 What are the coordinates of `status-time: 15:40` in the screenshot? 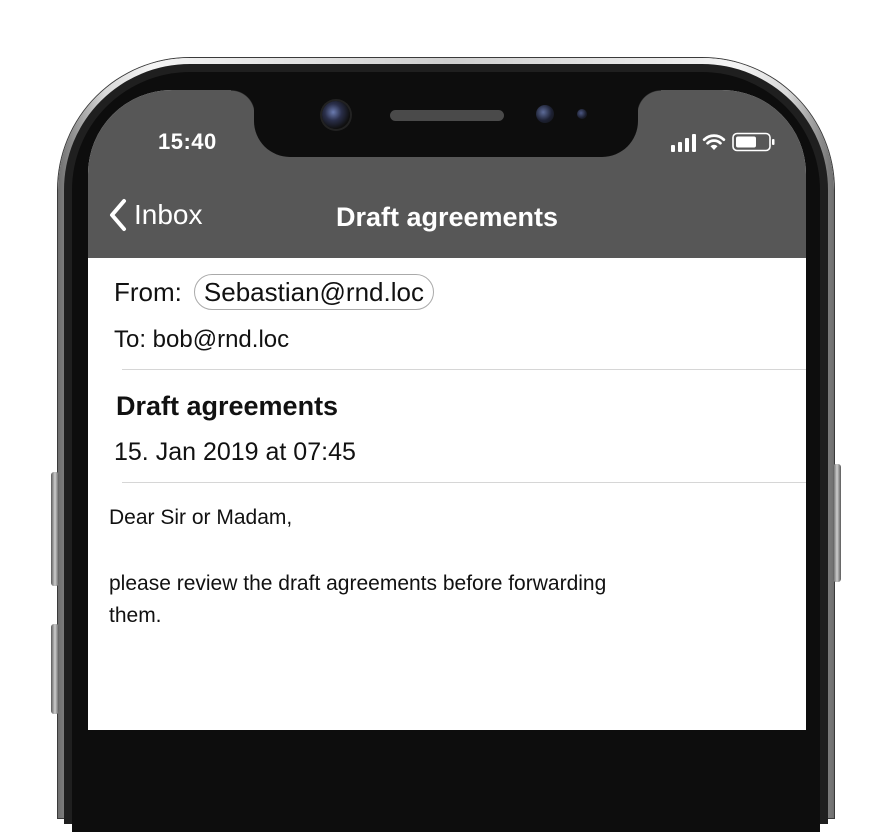 It's located at (187, 141).